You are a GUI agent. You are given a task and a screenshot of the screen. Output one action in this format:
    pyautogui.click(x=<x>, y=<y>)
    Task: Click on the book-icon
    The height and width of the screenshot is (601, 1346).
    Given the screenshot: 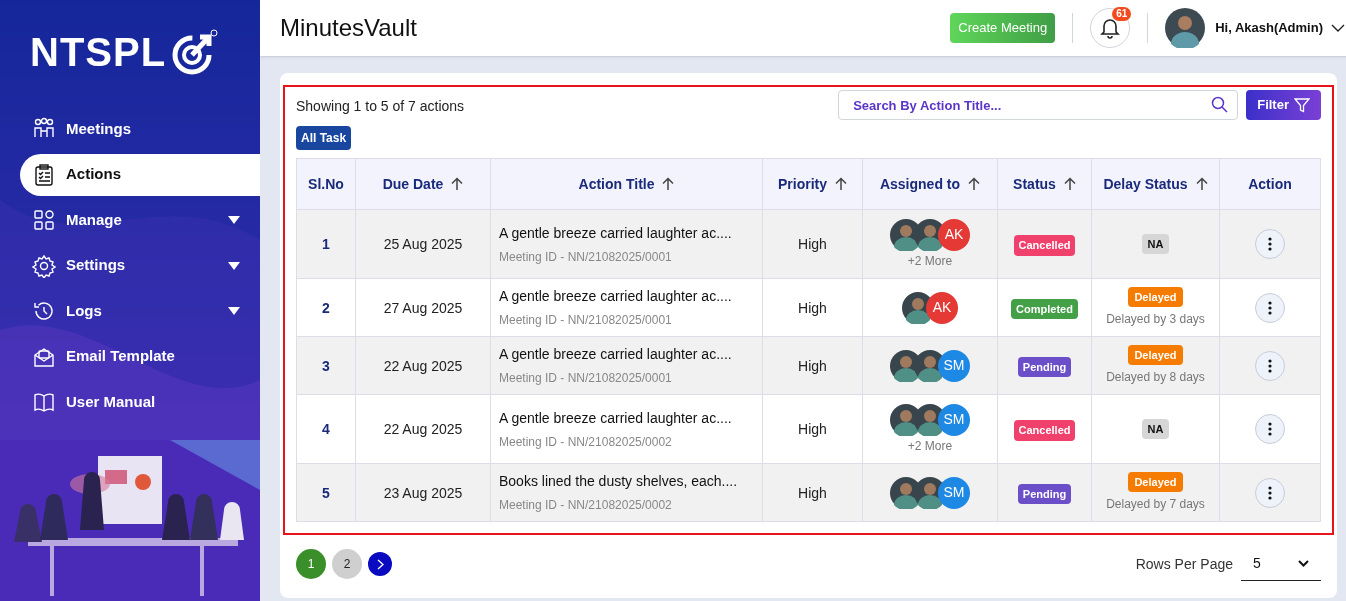 What is the action you would take?
    pyautogui.click(x=44, y=402)
    